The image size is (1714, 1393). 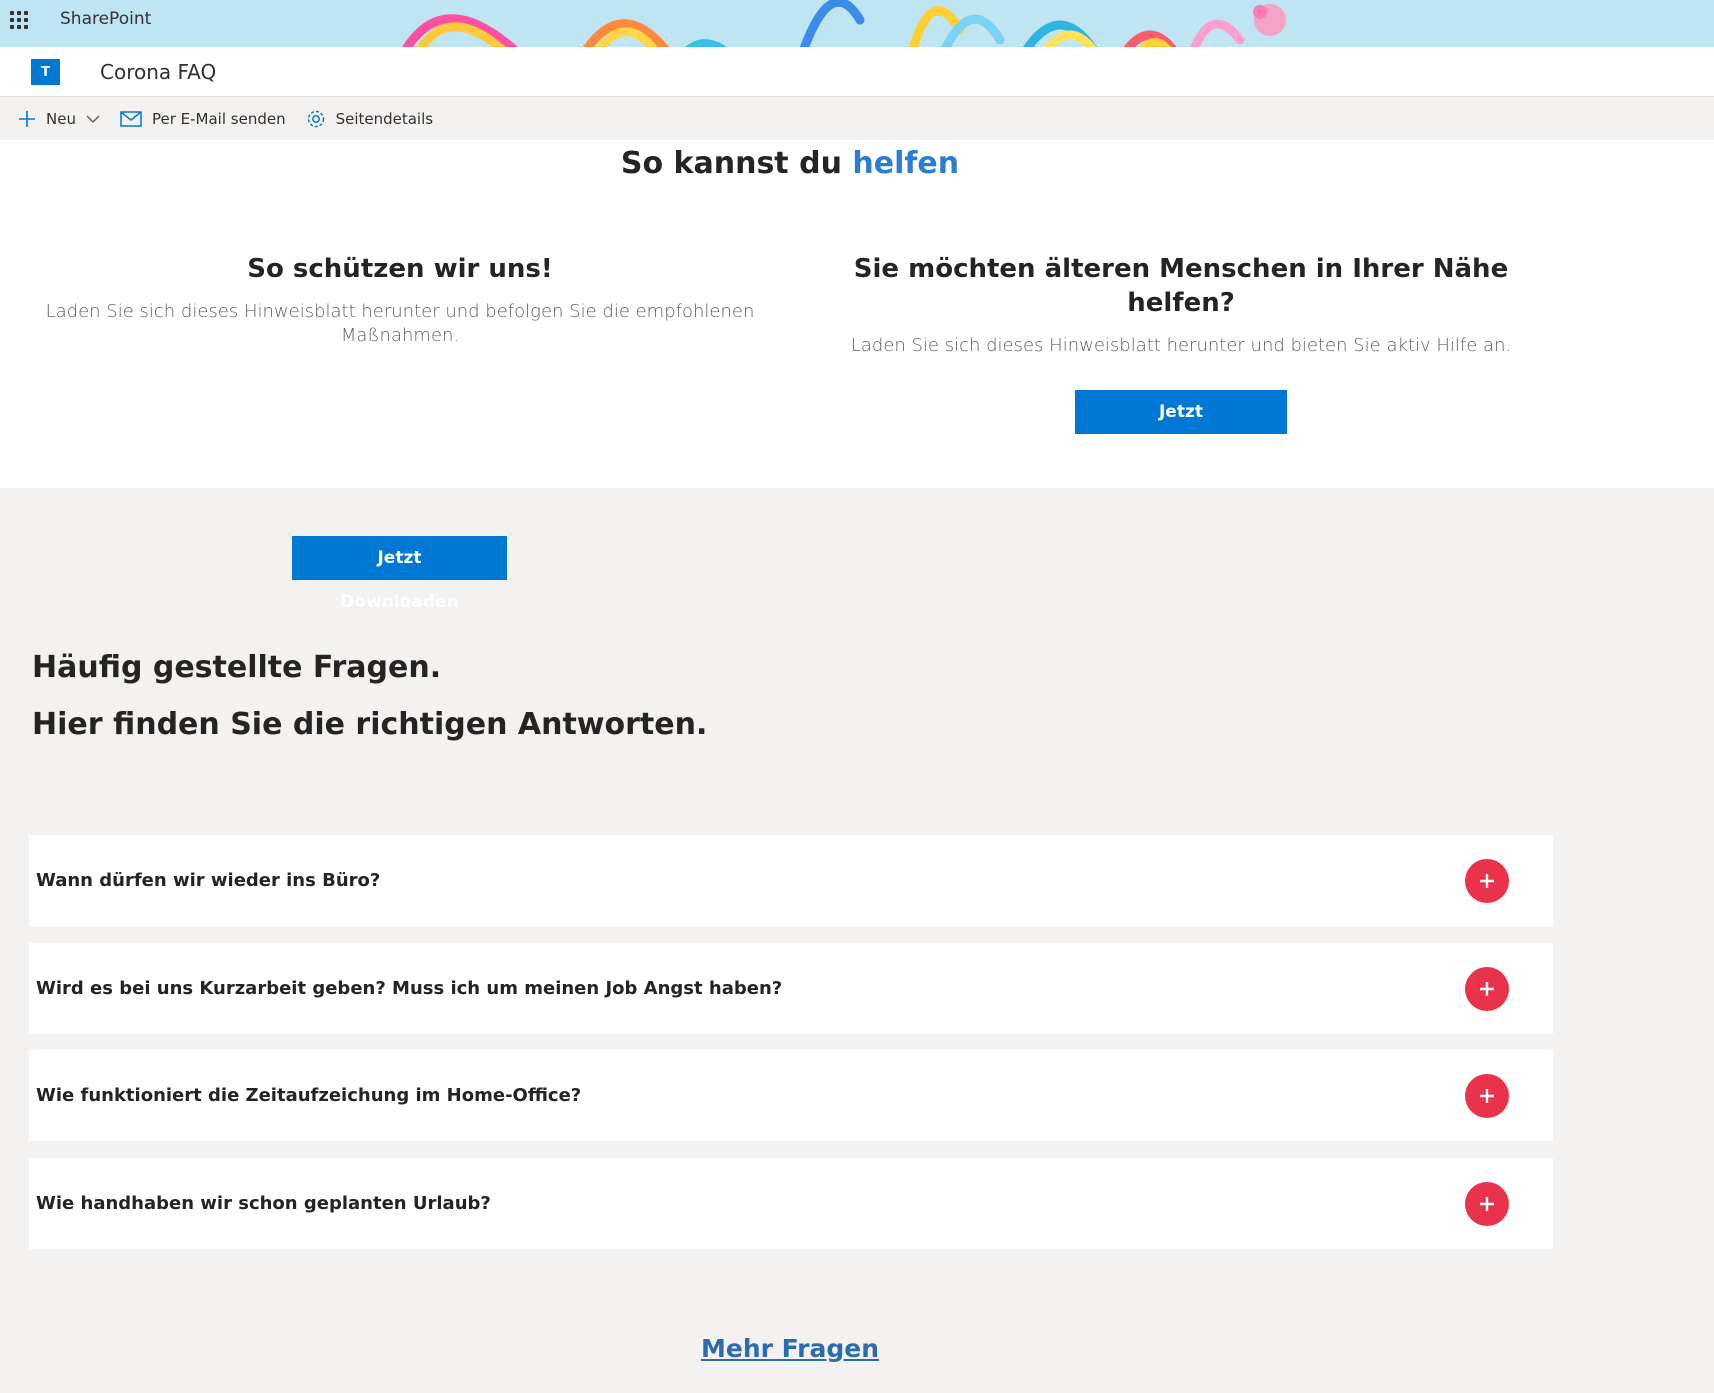 What do you see at coordinates (158, 72) in the screenshot?
I see `site-title: Corona FAQ` at bounding box center [158, 72].